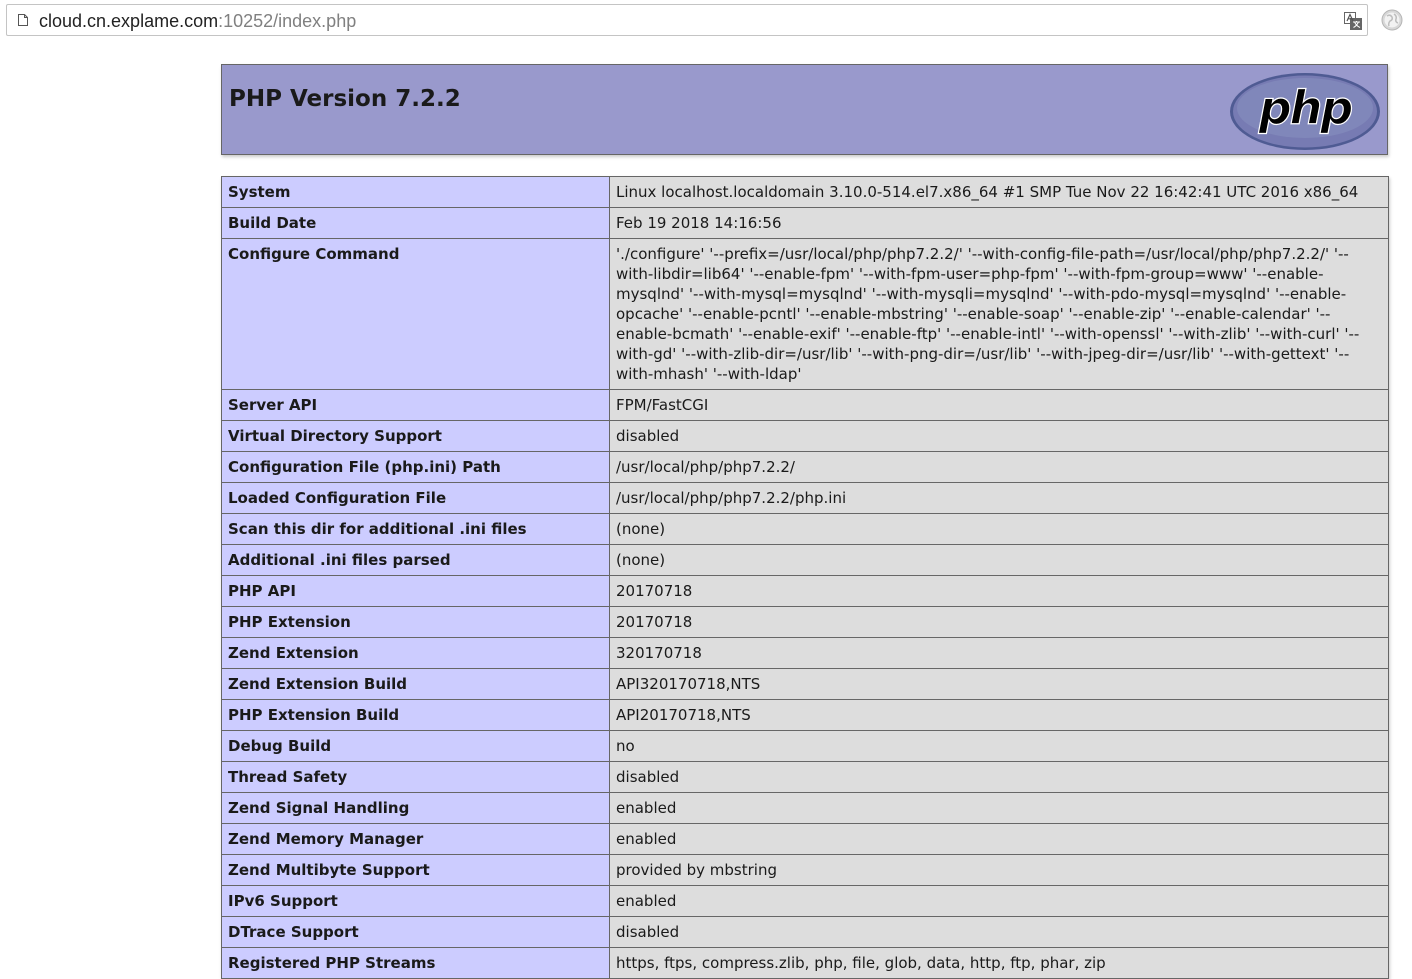 Image resolution: width=1412 pixels, height=979 pixels. I want to click on table-row: Additional .ini files parsed (none), so click(805, 560).